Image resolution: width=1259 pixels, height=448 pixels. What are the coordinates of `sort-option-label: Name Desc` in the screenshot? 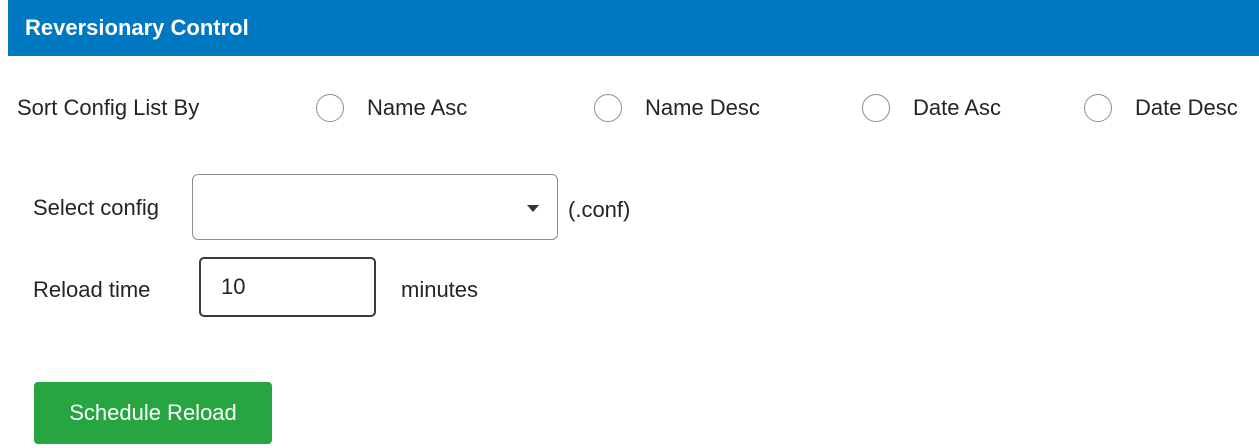 It's located at (702, 107).